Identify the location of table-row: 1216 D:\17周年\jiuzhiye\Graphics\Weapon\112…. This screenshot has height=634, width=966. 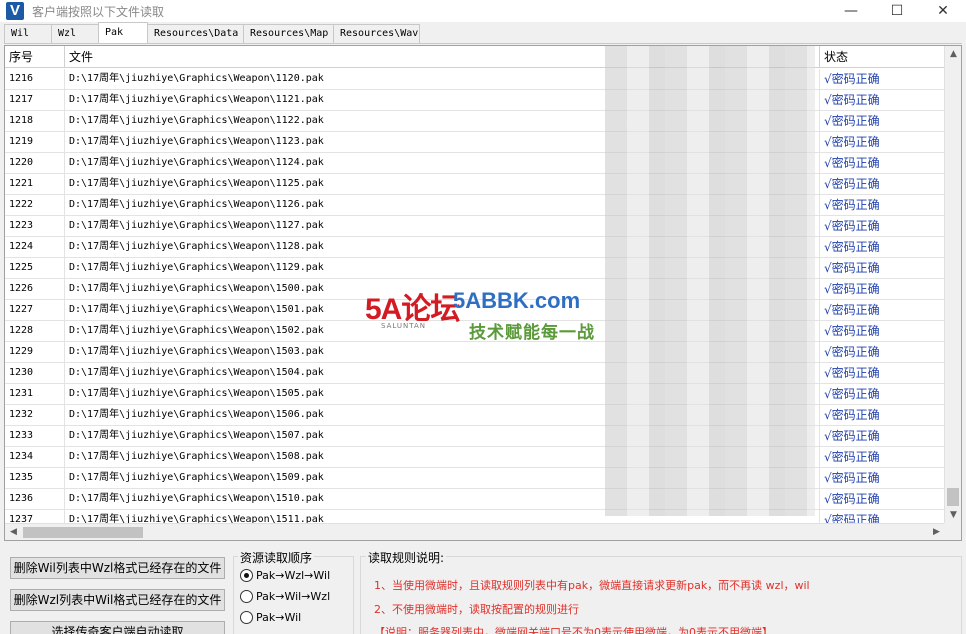
(475, 79).